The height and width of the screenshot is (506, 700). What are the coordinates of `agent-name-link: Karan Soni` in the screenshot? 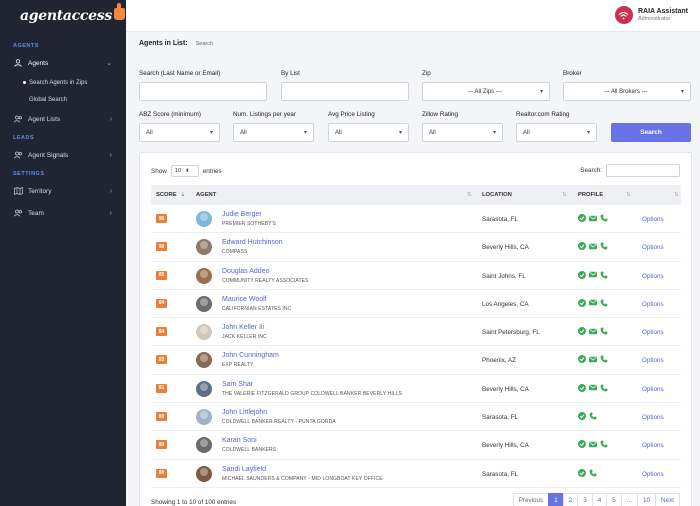 It's located at (239, 440).